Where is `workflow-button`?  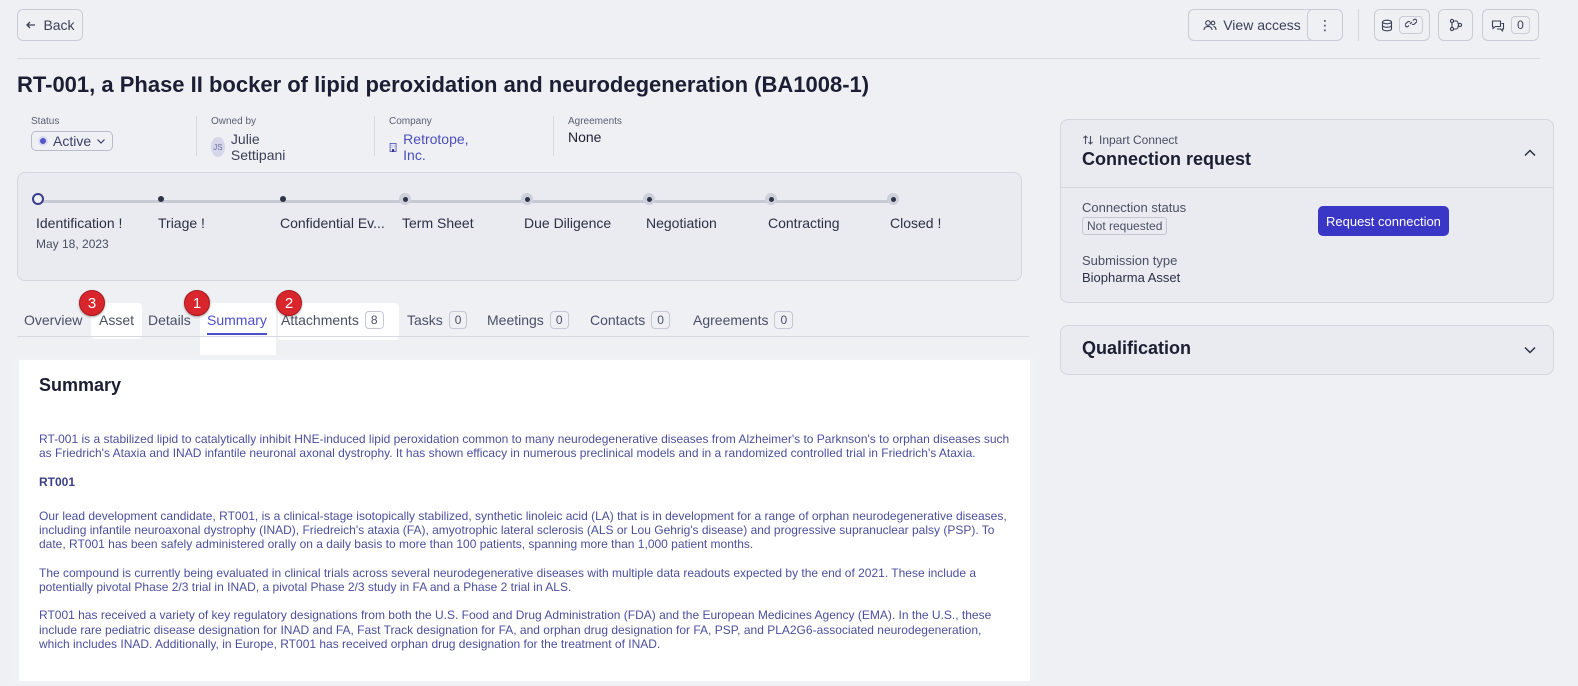 workflow-button is located at coordinates (1455, 25).